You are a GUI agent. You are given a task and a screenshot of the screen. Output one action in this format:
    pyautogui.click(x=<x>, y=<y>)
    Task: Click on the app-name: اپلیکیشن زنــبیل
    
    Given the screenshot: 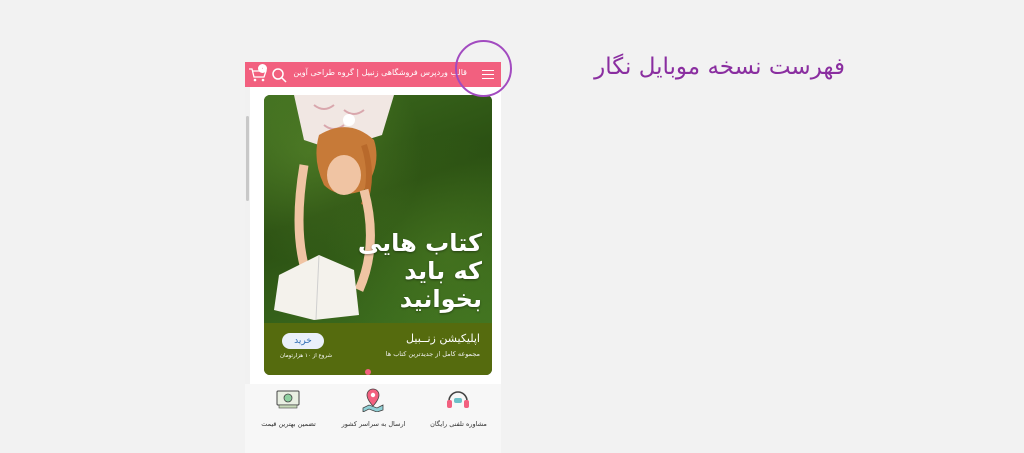 What is the action you would take?
    pyautogui.click(x=443, y=338)
    